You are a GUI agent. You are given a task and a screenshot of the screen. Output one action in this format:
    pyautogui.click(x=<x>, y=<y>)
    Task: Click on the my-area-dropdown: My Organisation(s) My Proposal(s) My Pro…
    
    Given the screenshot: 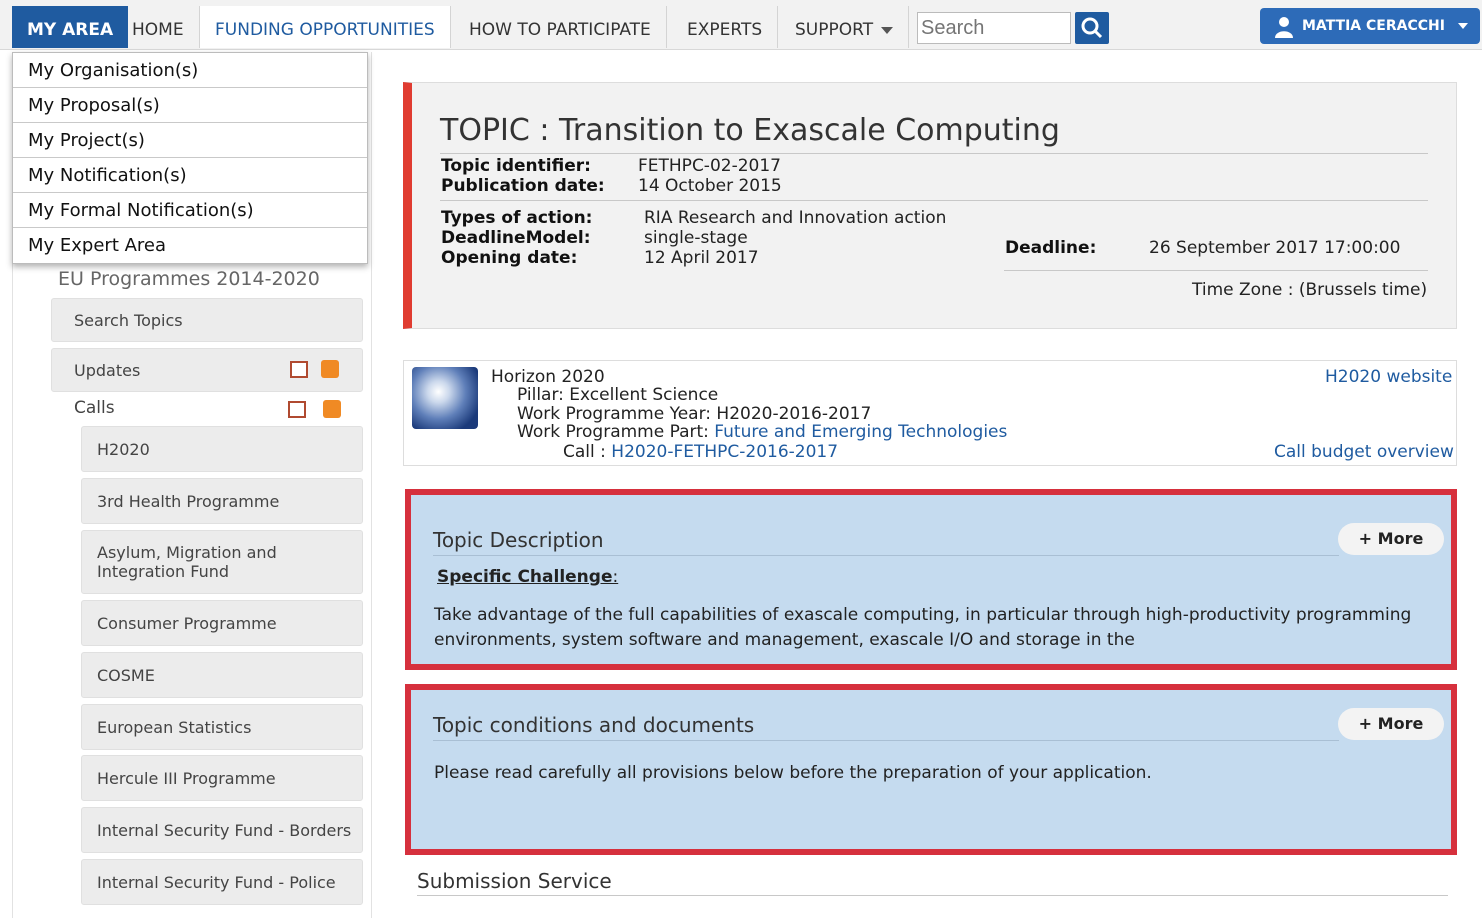 What is the action you would take?
    pyautogui.click(x=190, y=158)
    